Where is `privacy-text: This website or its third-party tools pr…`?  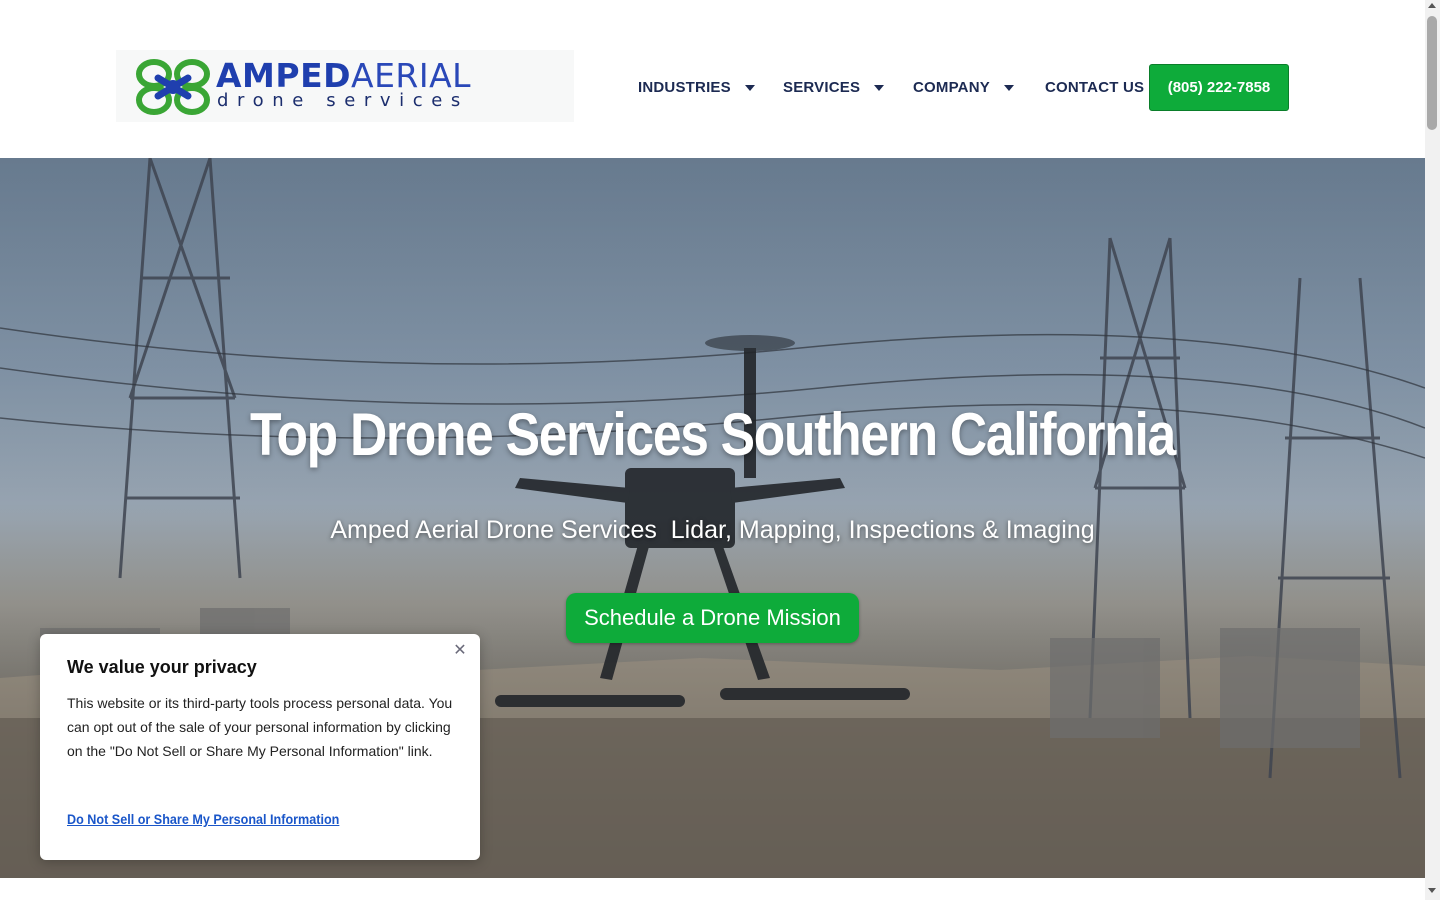
privacy-text: This website or its third-party tools pr… is located at coordinates (260, 727).